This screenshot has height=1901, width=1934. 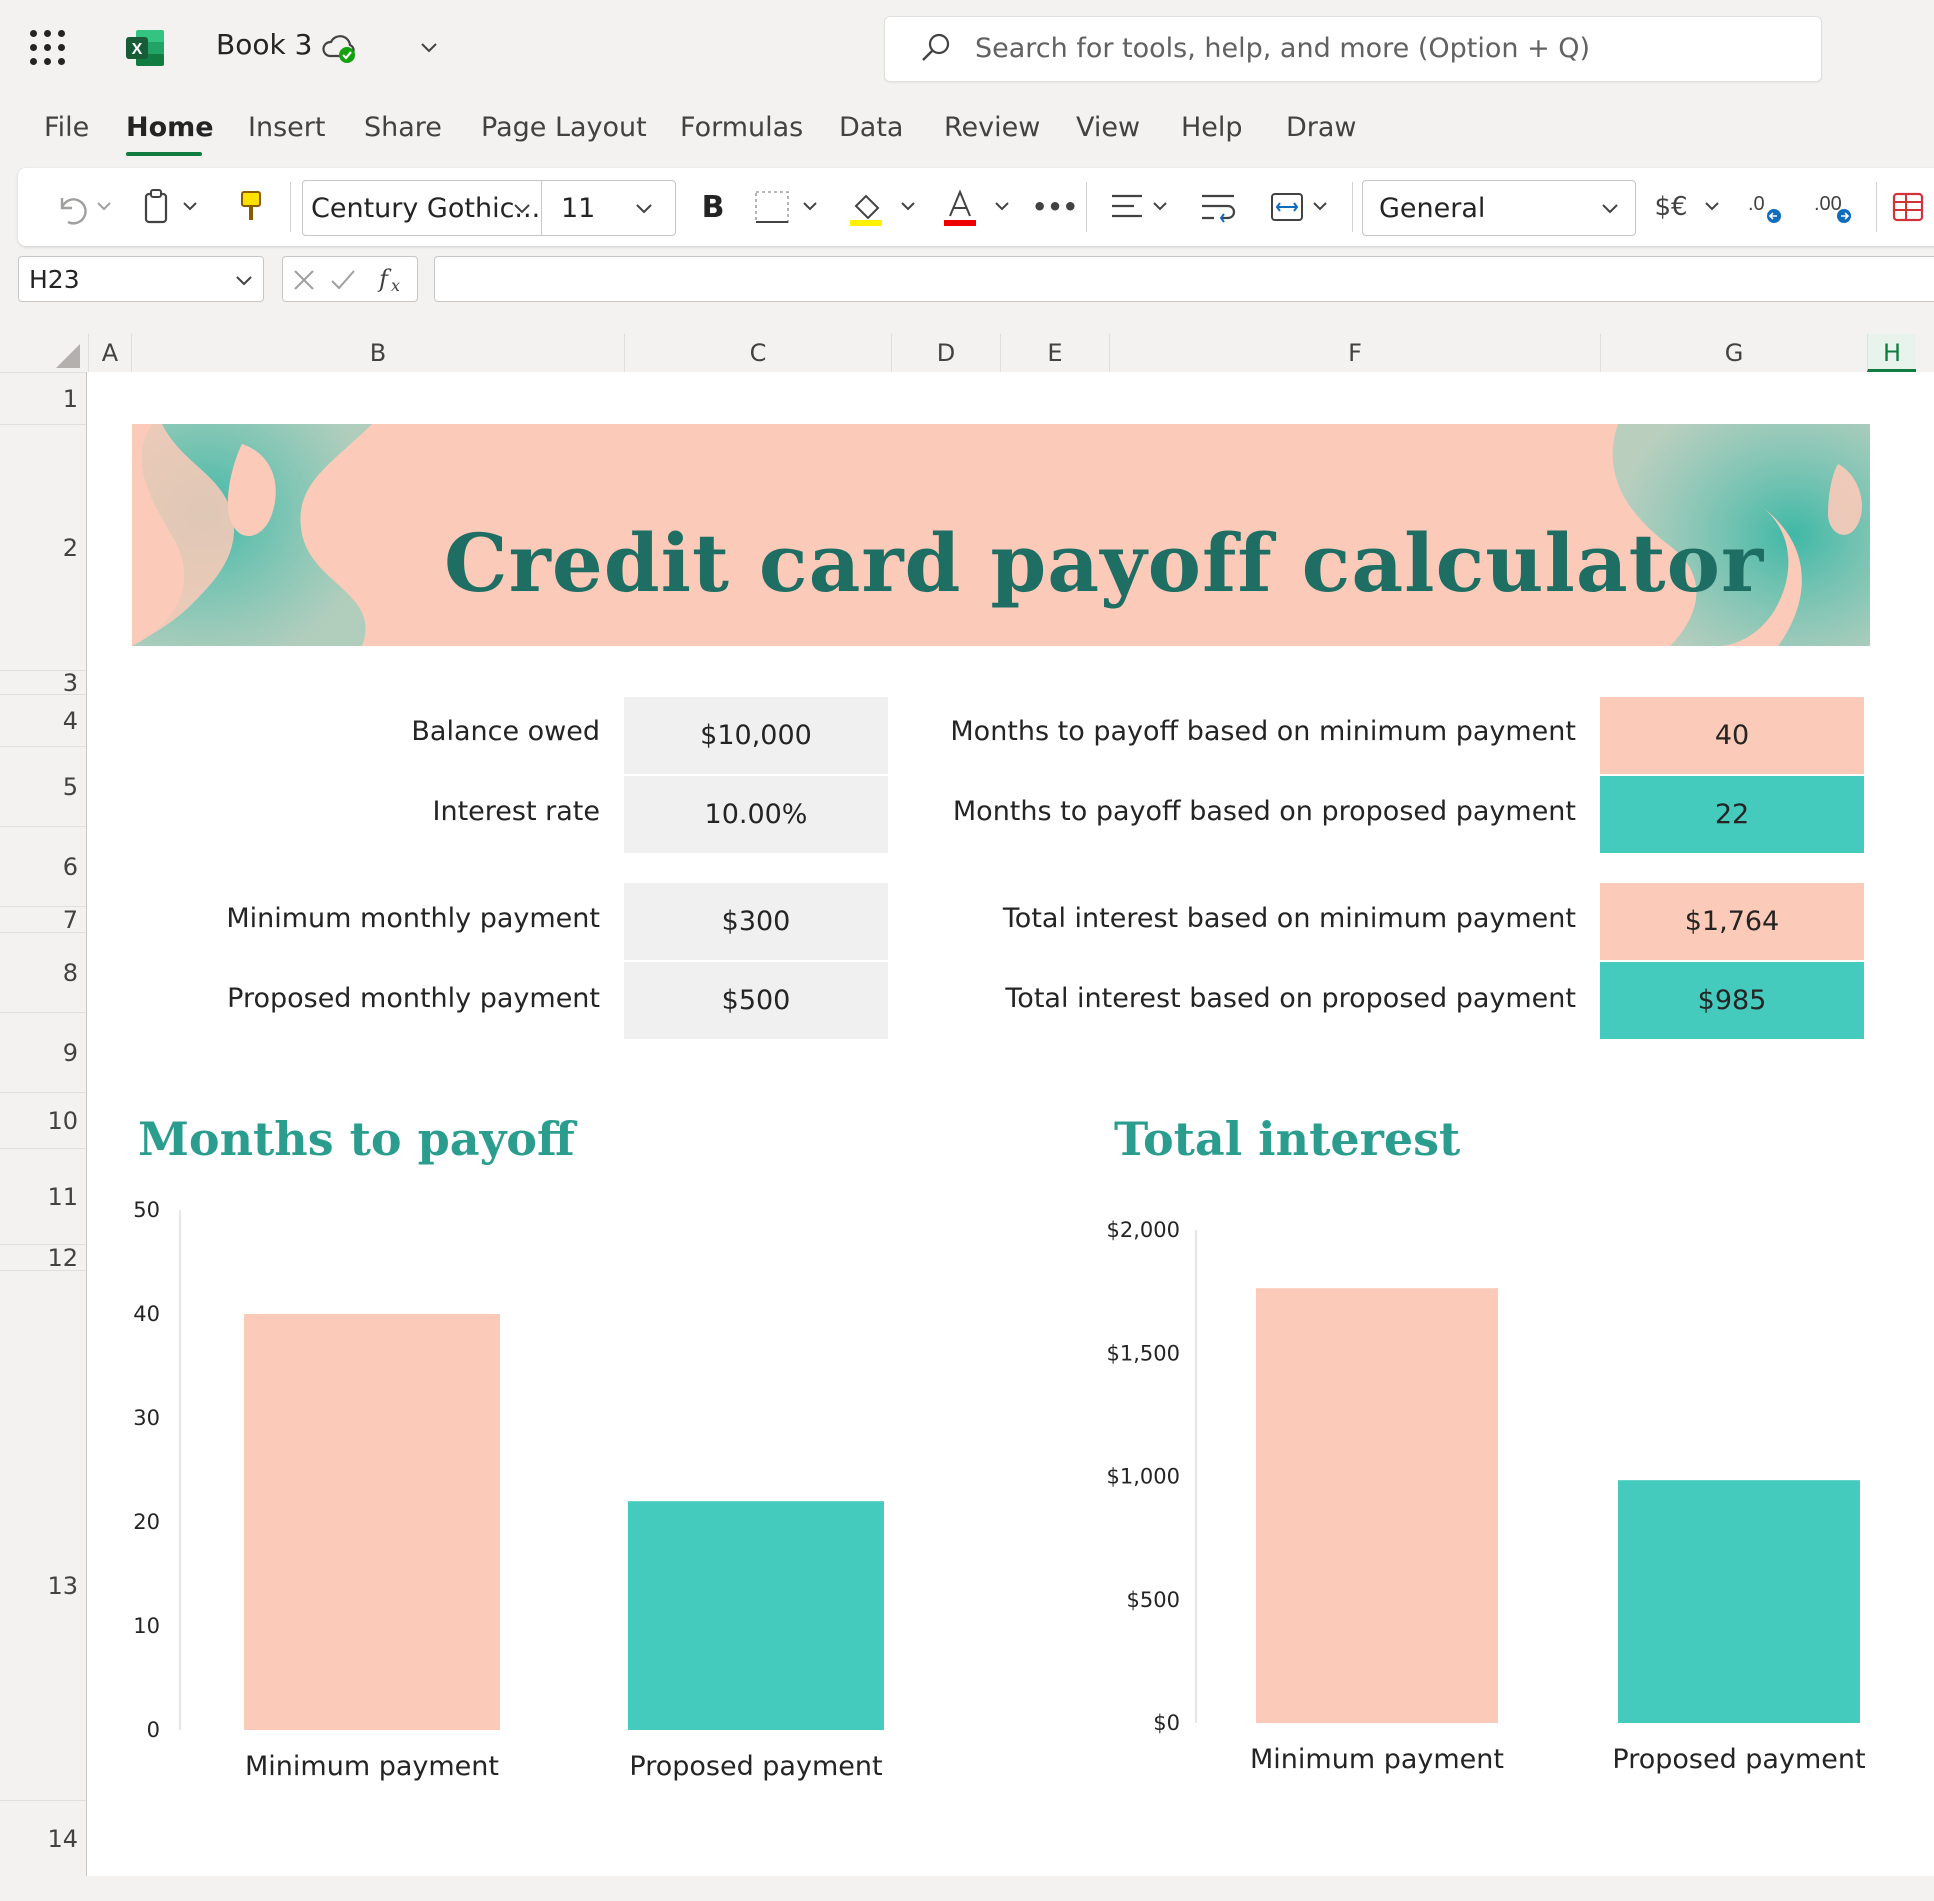 What do you see at coordinates (713, 207) in the screenshot?
I see `bold-button: B` at bounding box center [713, 207].